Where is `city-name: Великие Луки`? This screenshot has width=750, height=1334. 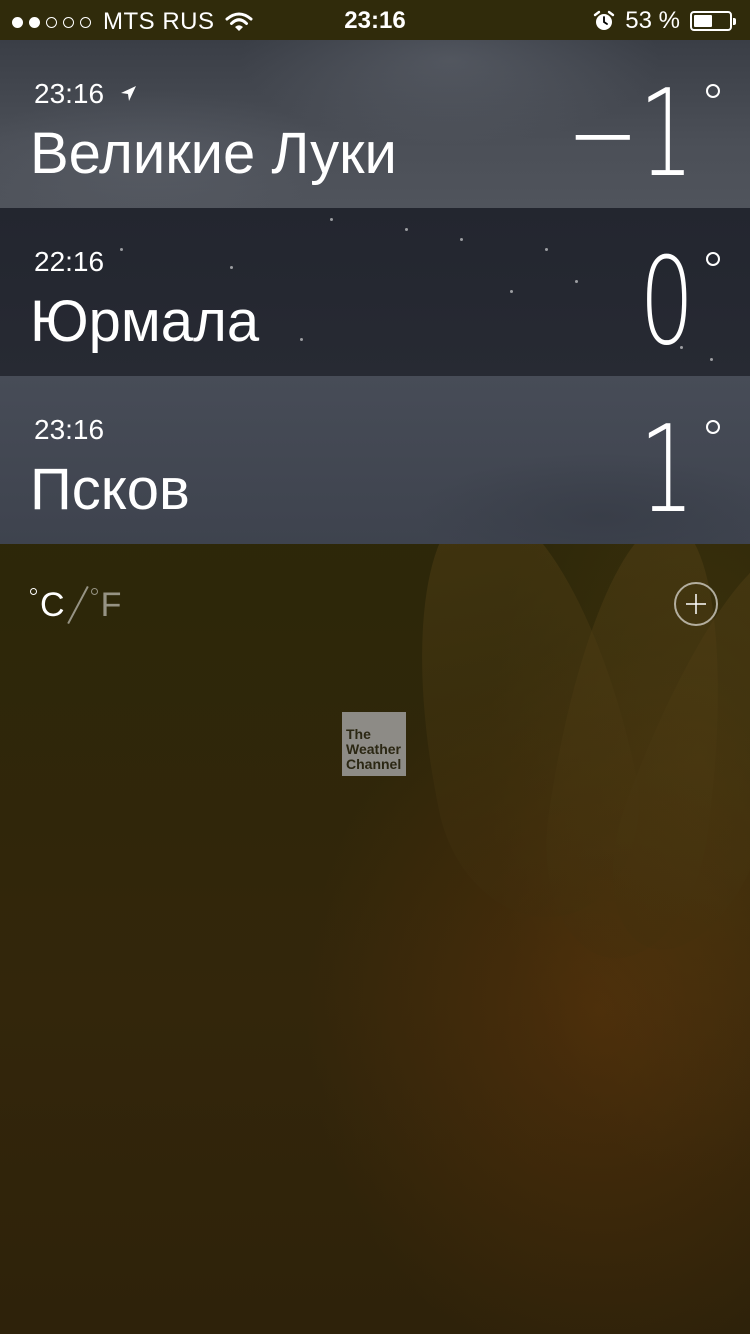 city-name: Великие Луки is located at coordinates (213, 153).